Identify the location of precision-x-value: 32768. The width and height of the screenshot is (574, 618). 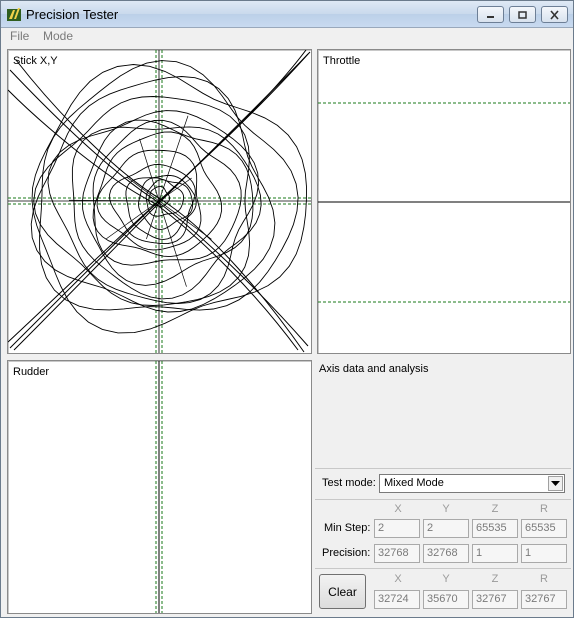
(393, 553).